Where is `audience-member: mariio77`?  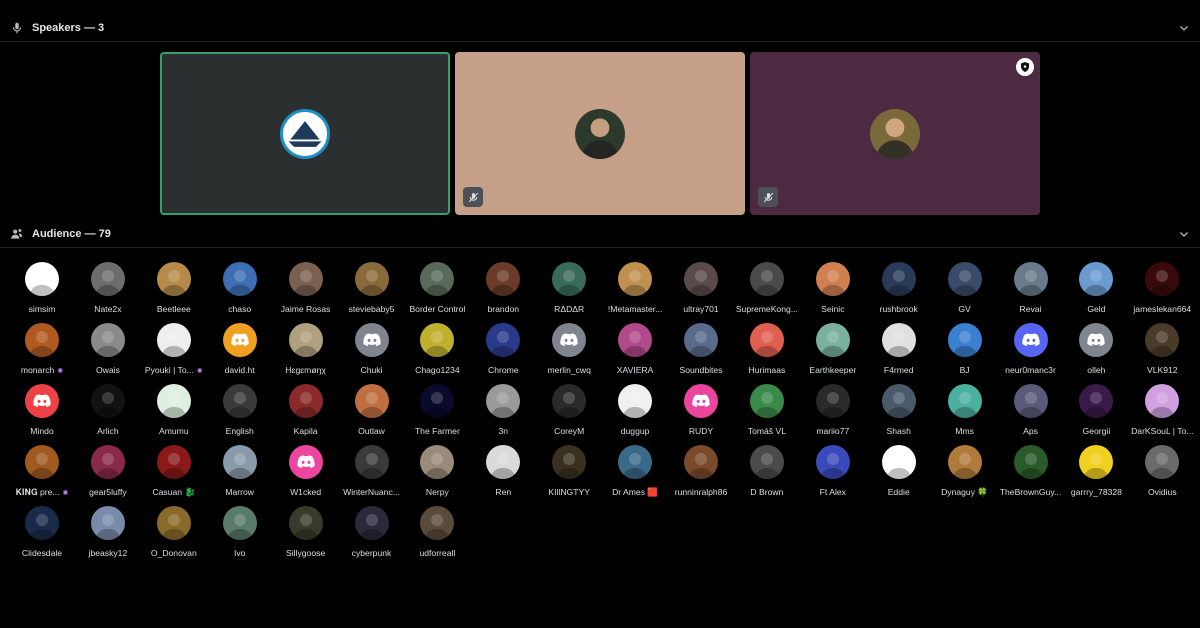
audience-member: mariio77 is located at coordinates (833, 410).